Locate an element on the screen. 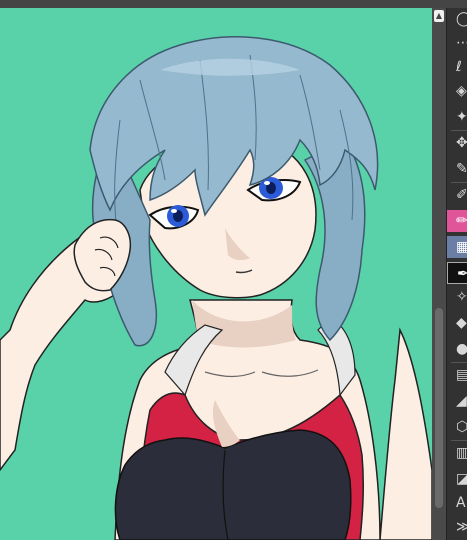 The image size is (467, 540). tool-blend: ● is located at coordinates (457, 349).